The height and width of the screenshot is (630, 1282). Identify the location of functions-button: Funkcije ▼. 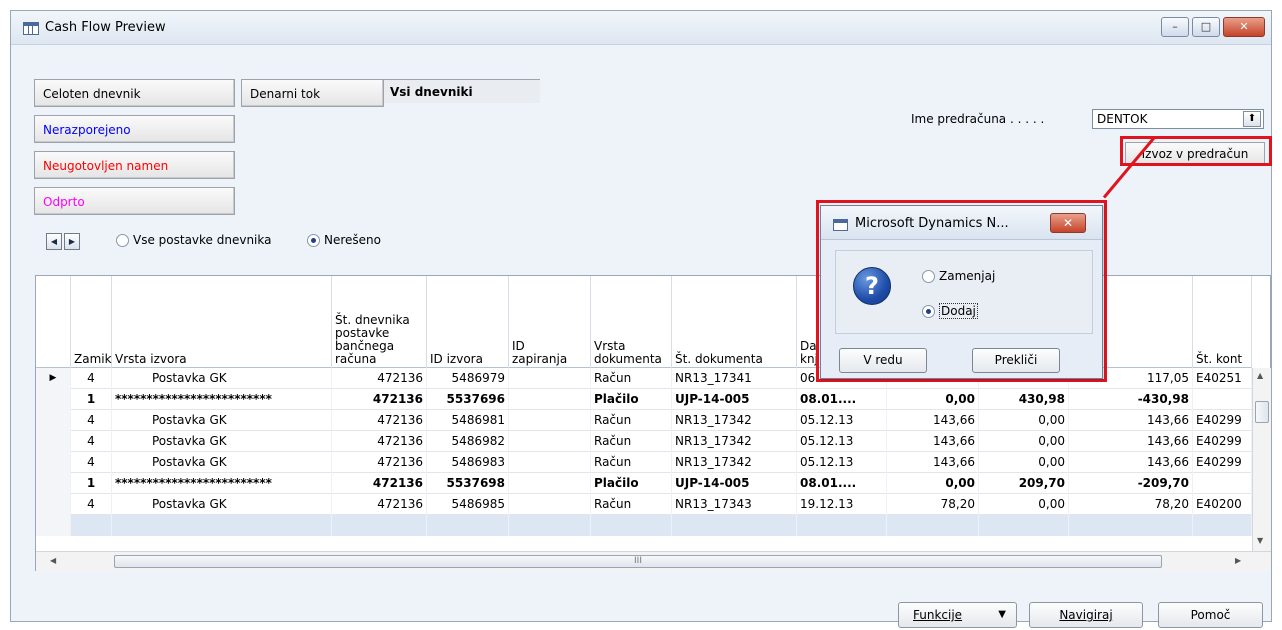
(957, 615).